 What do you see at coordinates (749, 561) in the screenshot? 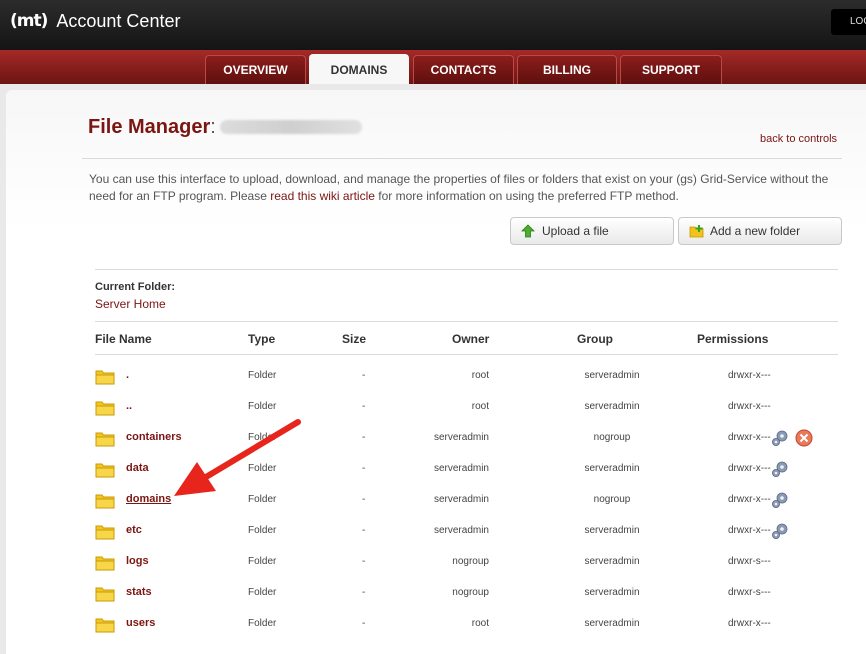
I see `file-permissions: drwxr-s---` at bounding box center [749, 561].